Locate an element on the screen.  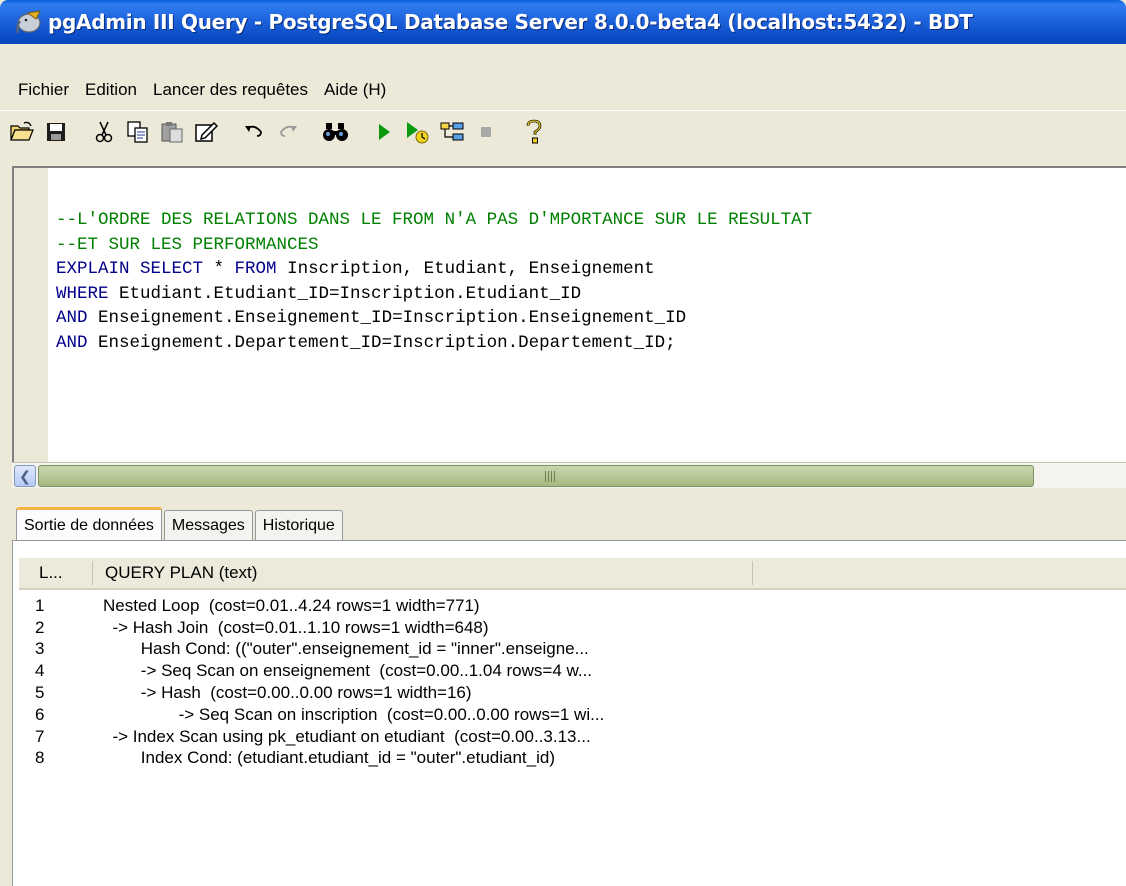
scrollbar-grip is located at coordinates (551, 476).